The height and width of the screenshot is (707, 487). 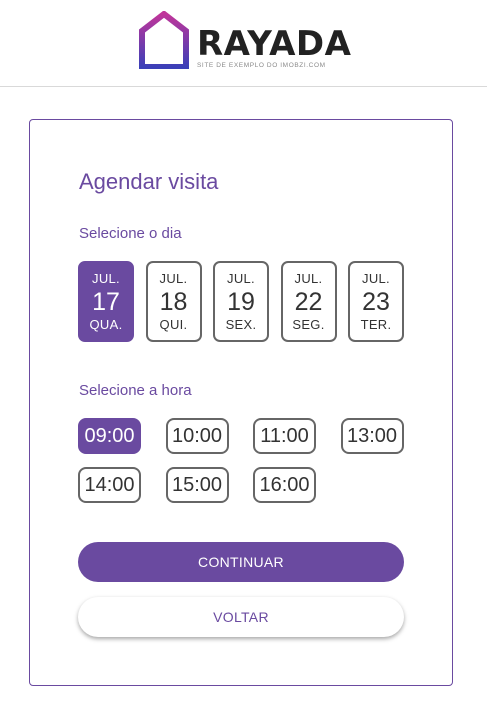 I want to click on site-header: RAYADA SITE DE EXEMPLO DO IMOBZI.COM, so click(x=243, y=43).